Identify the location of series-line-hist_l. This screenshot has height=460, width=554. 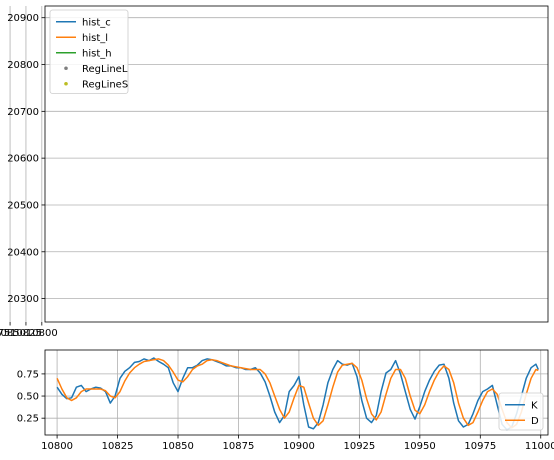
(21, 167).